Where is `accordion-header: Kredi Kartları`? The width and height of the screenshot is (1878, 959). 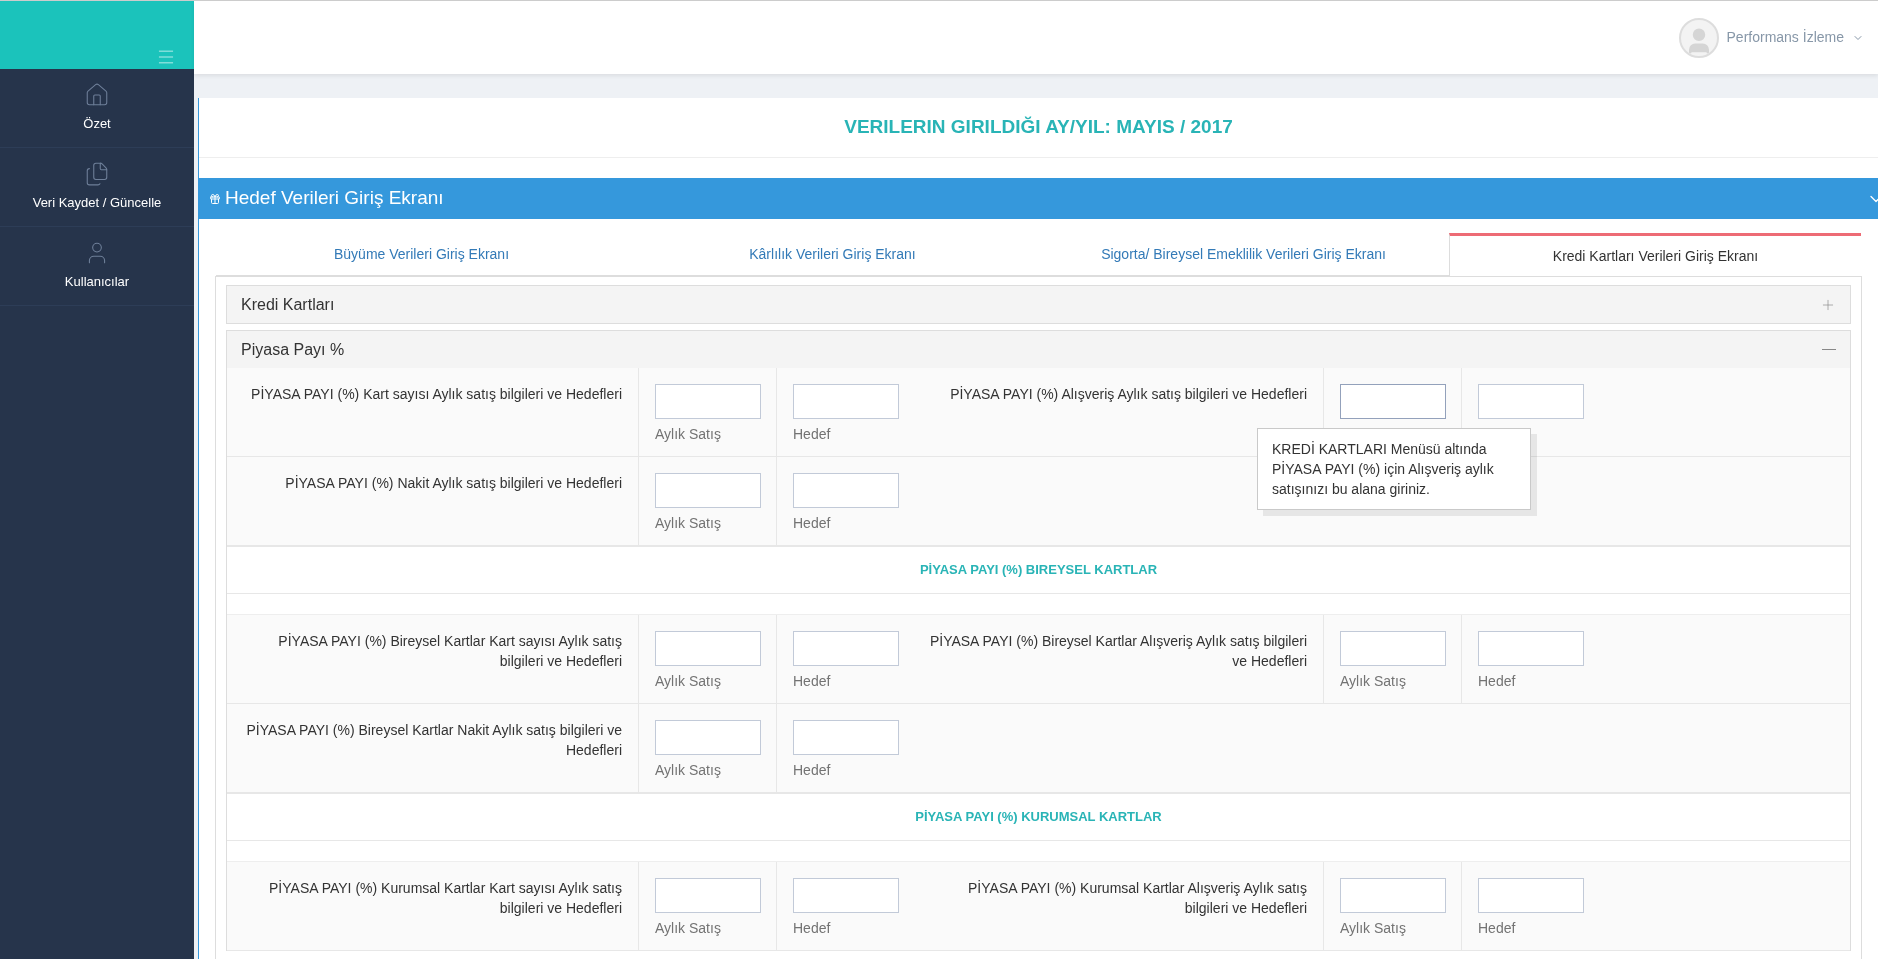 accordion-header: Kredi Kartları is located at coordinates (1038, 304).